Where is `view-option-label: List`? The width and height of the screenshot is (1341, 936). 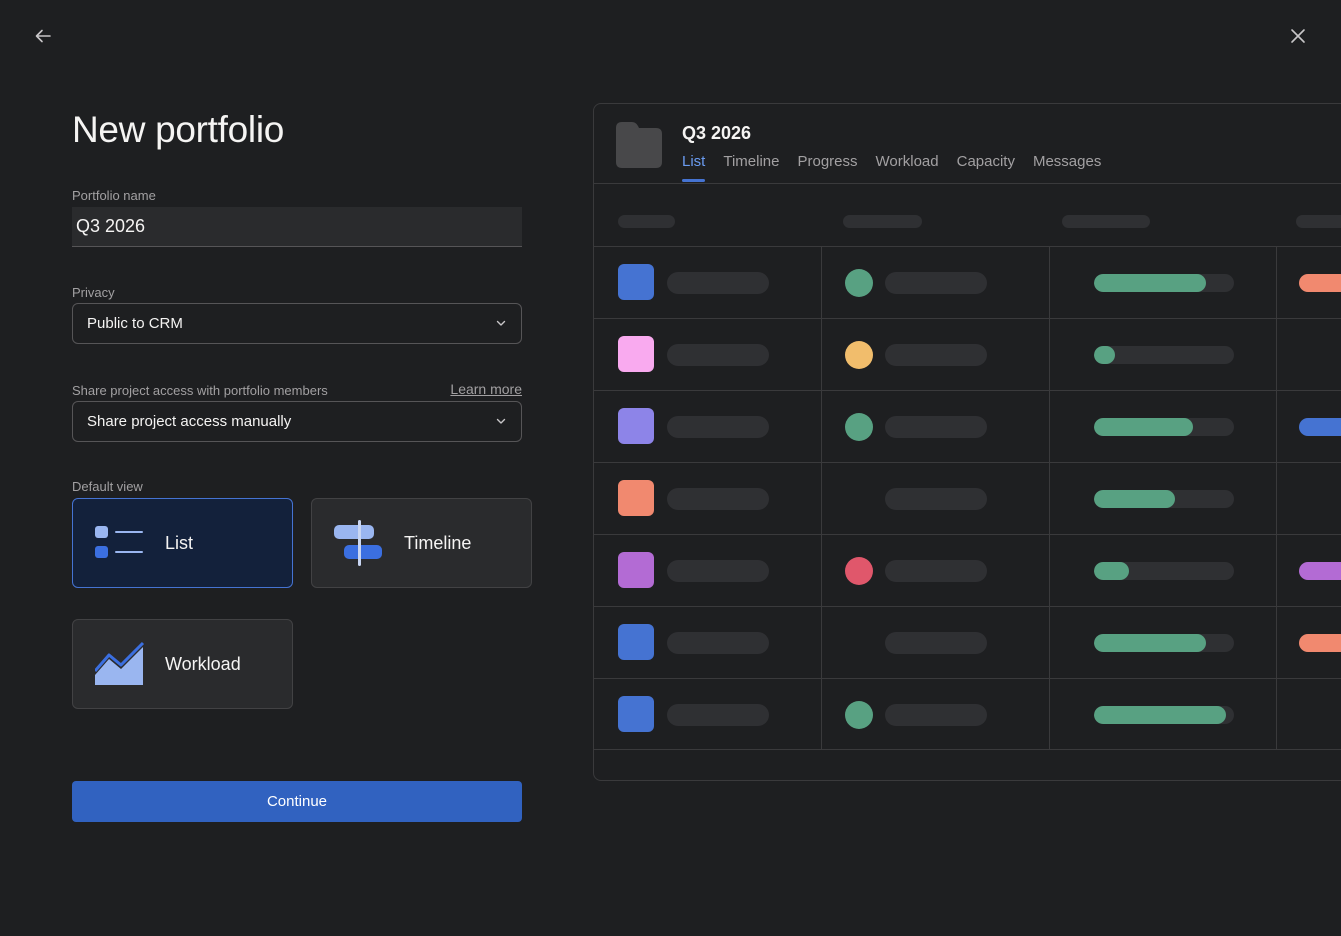
view-option-label: List is located at coordinates (179, 542).